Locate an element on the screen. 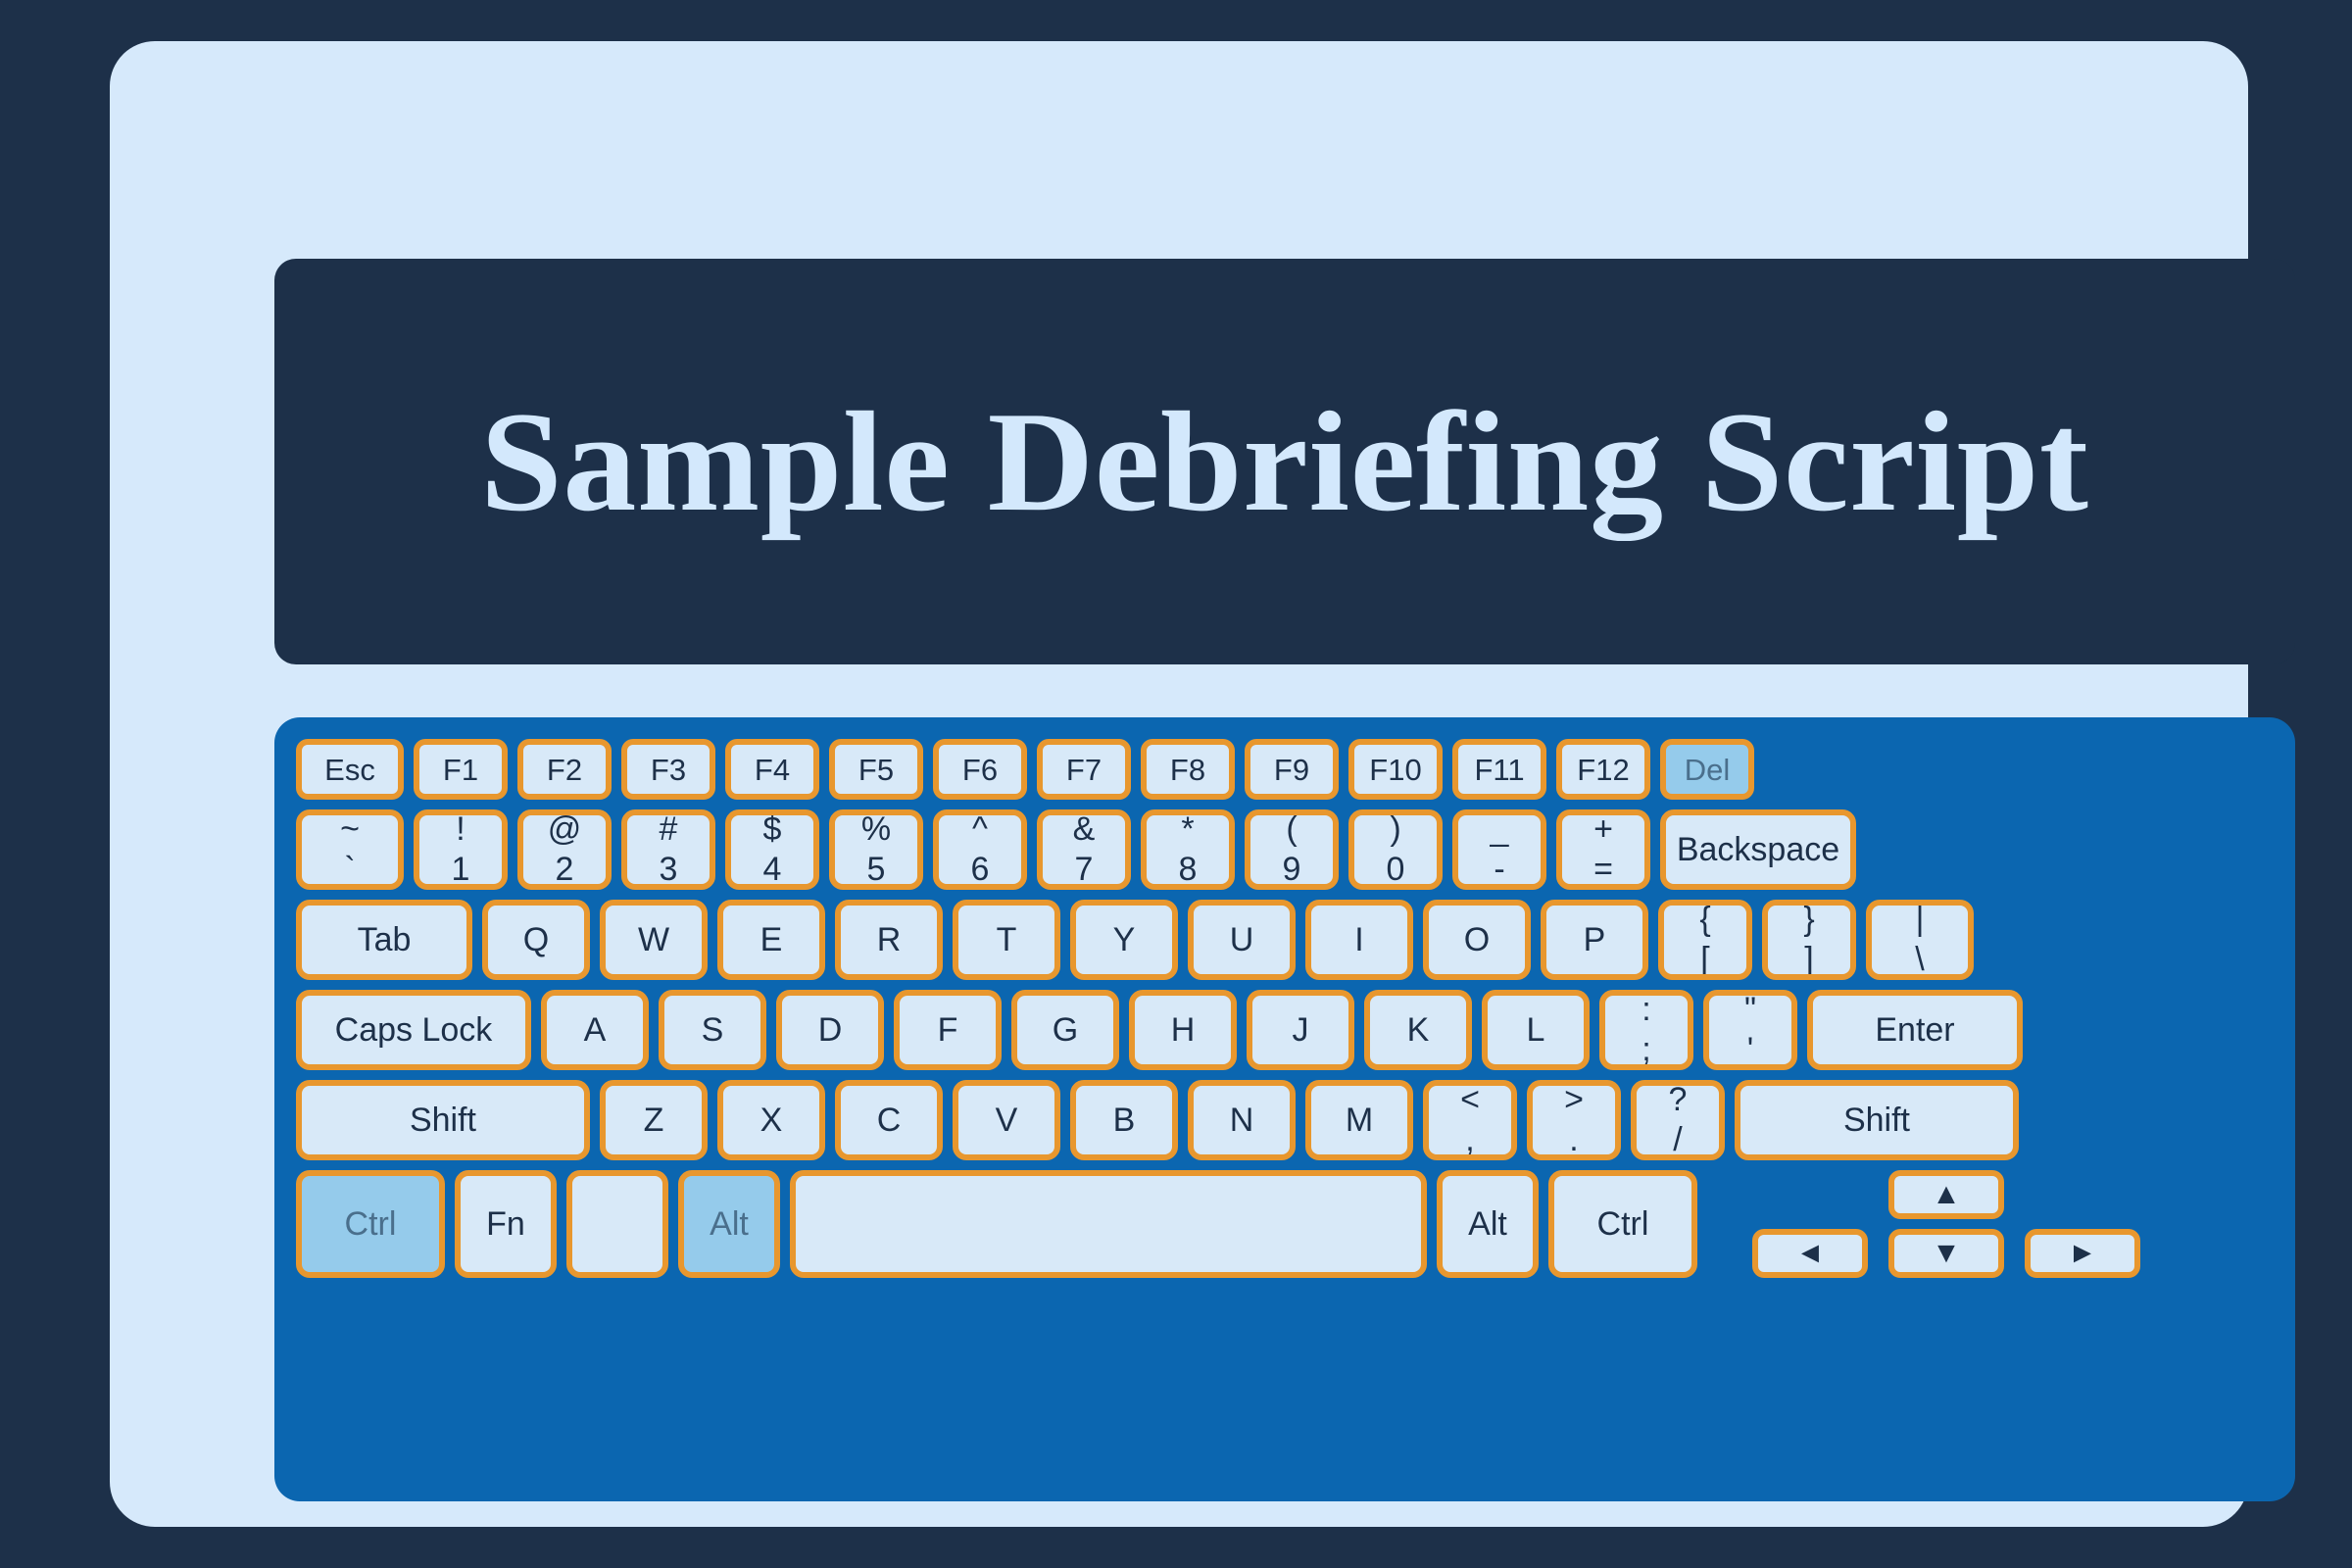 The image size is (2352, 1568). key-f: F is located at coordinates (948, 1030).